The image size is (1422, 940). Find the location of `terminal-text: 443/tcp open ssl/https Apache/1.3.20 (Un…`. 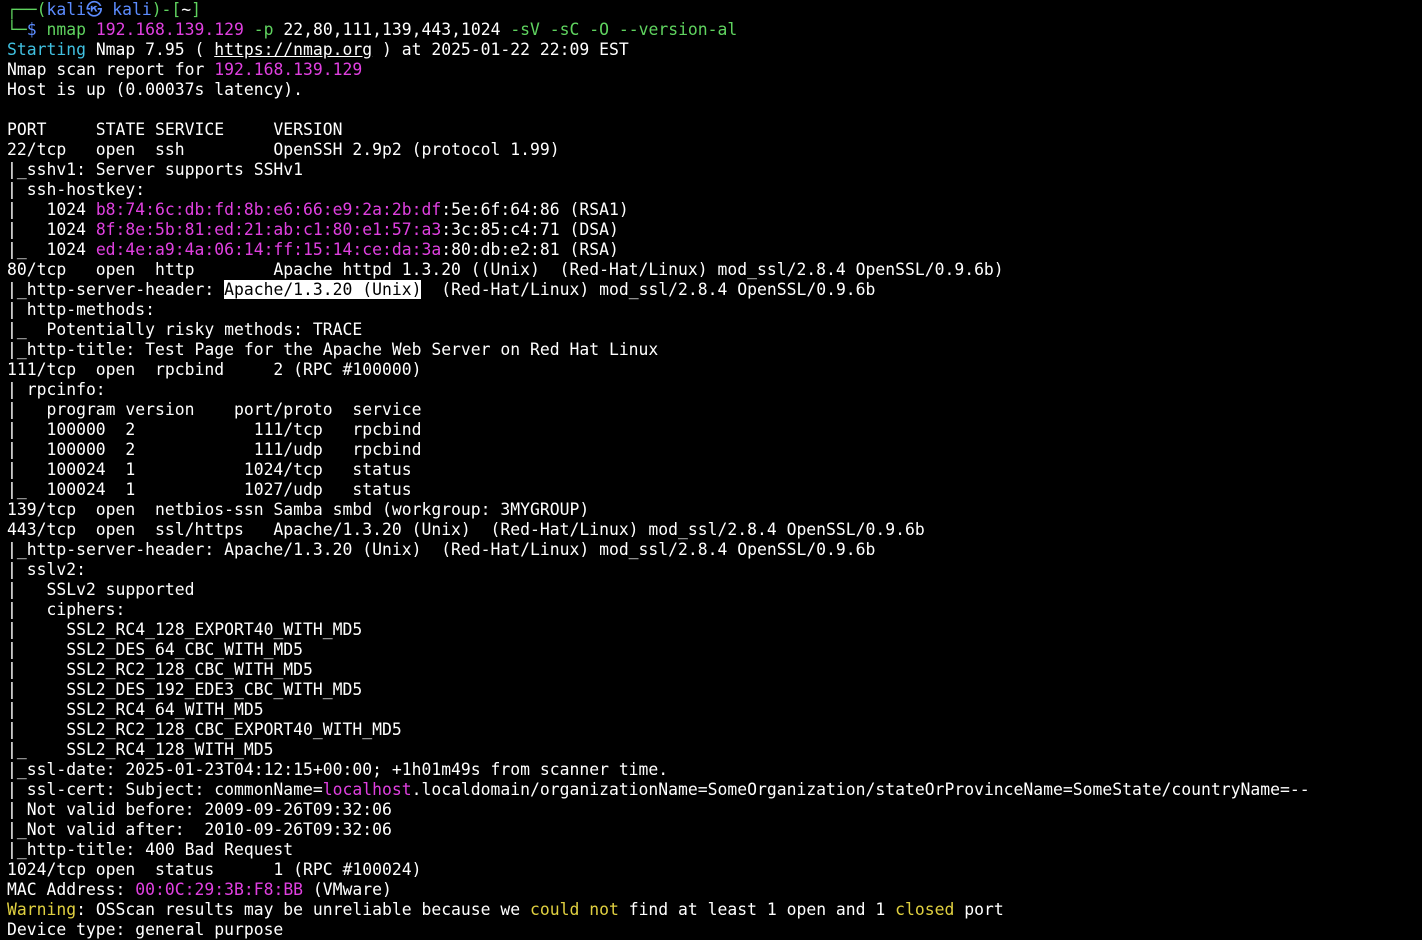

terminal-text: 443/tcp open ssl/https Apache/1.3.20 (Un… is located at coordinates (466, 529).